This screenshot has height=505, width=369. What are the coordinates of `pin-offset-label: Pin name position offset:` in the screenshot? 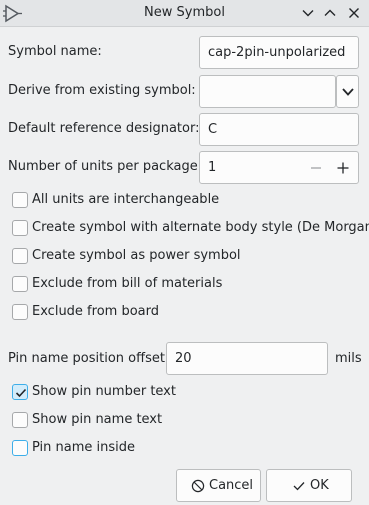 It's located at (89, 358).